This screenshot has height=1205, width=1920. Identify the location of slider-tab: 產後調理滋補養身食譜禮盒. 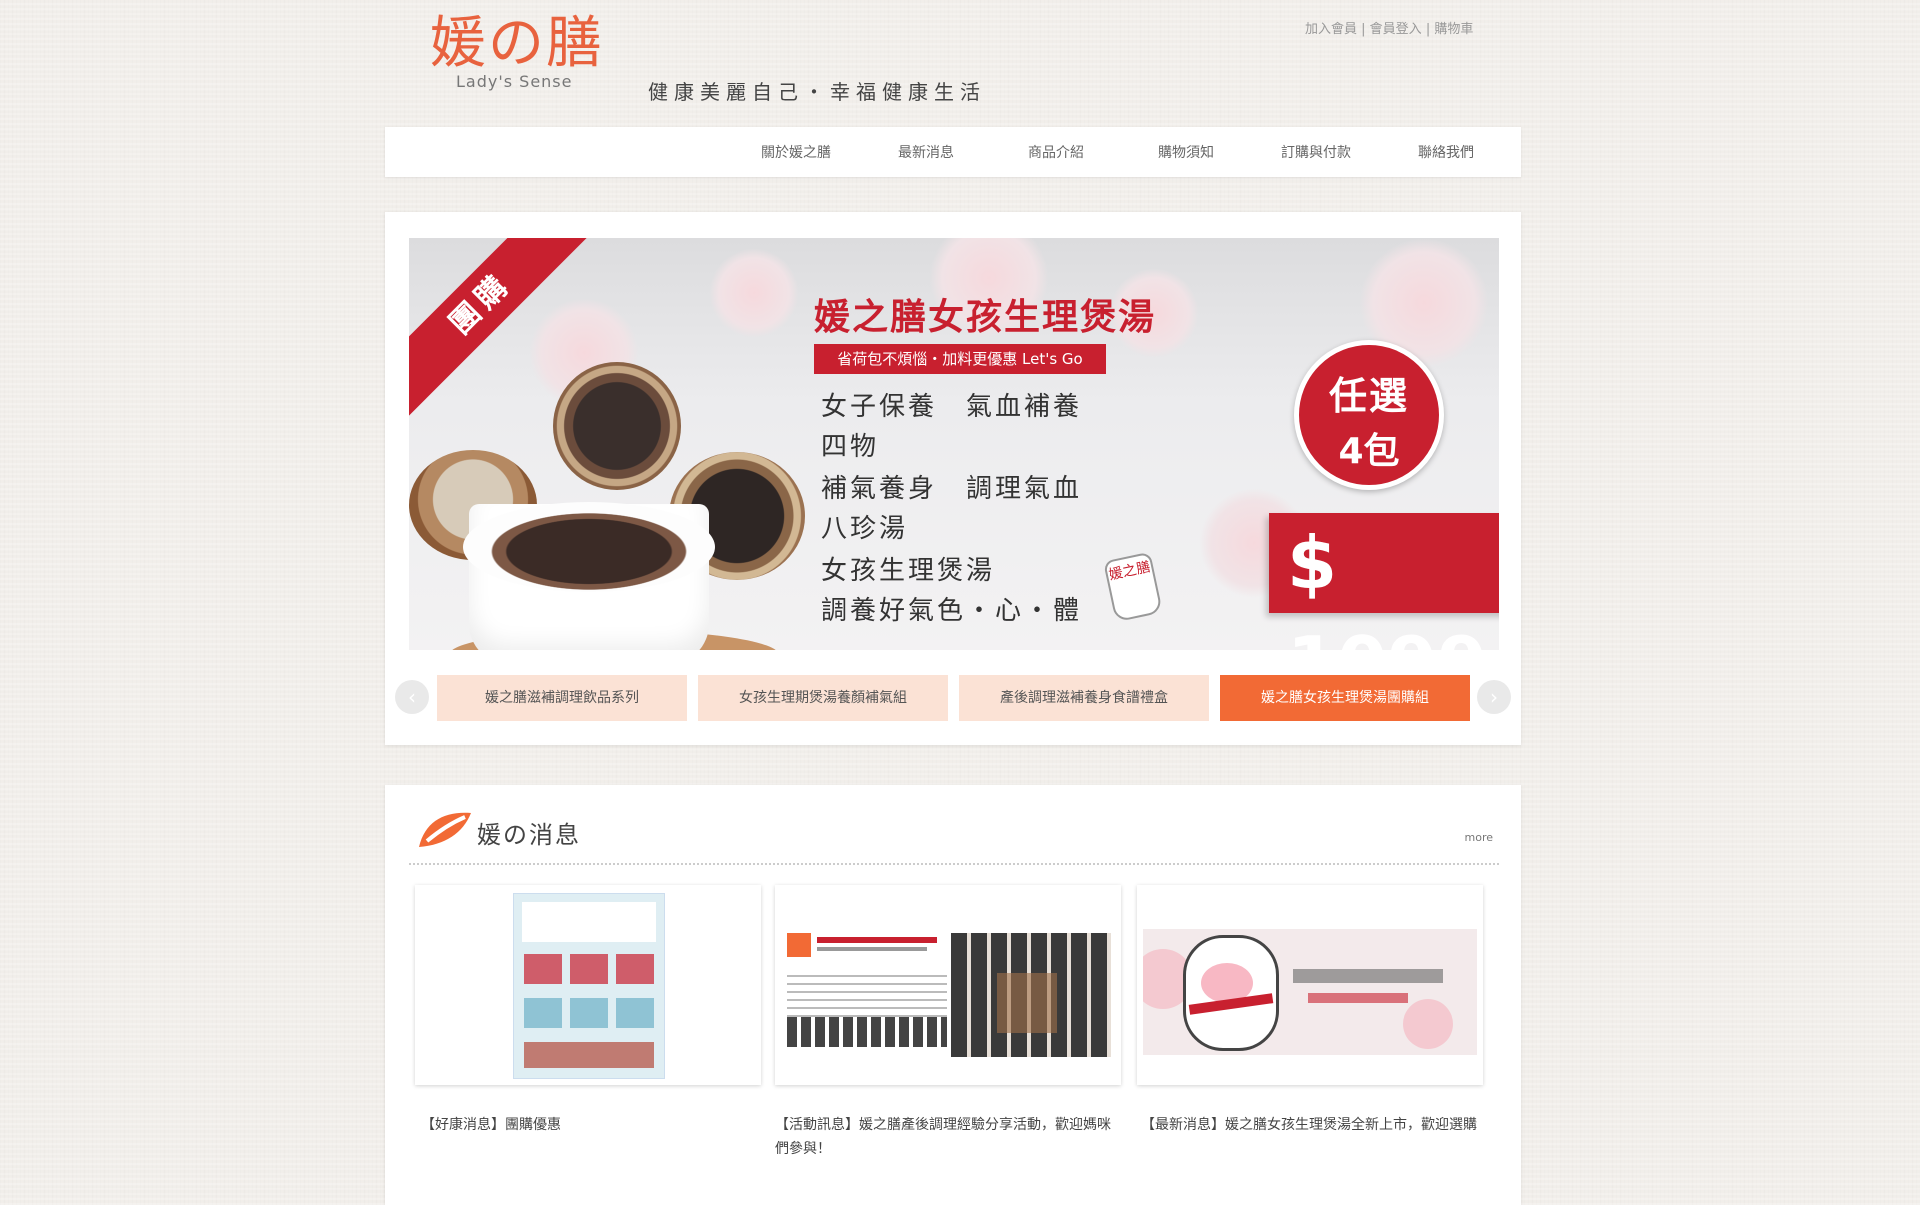
(1084, 698).